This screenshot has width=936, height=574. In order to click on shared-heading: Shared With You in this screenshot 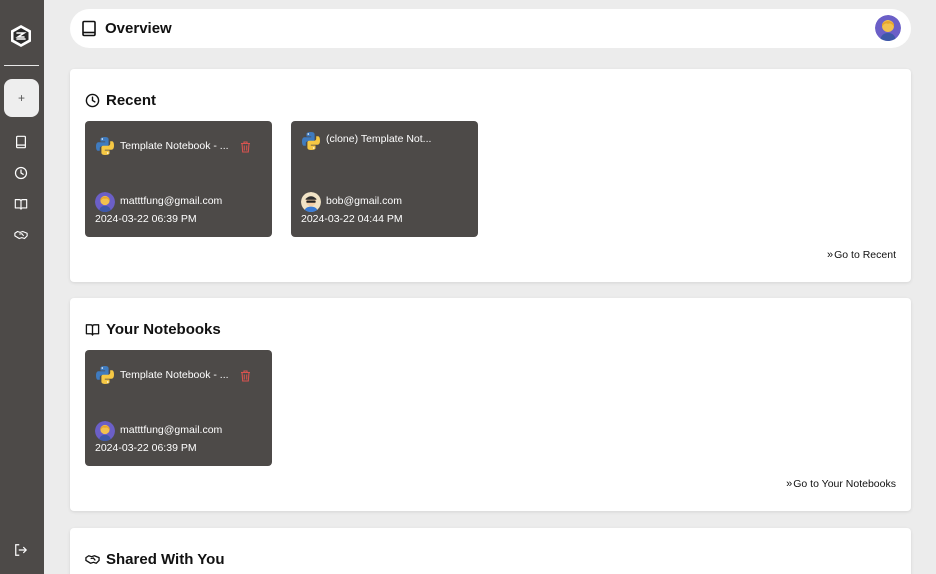, I will do `click(154, 559)`.